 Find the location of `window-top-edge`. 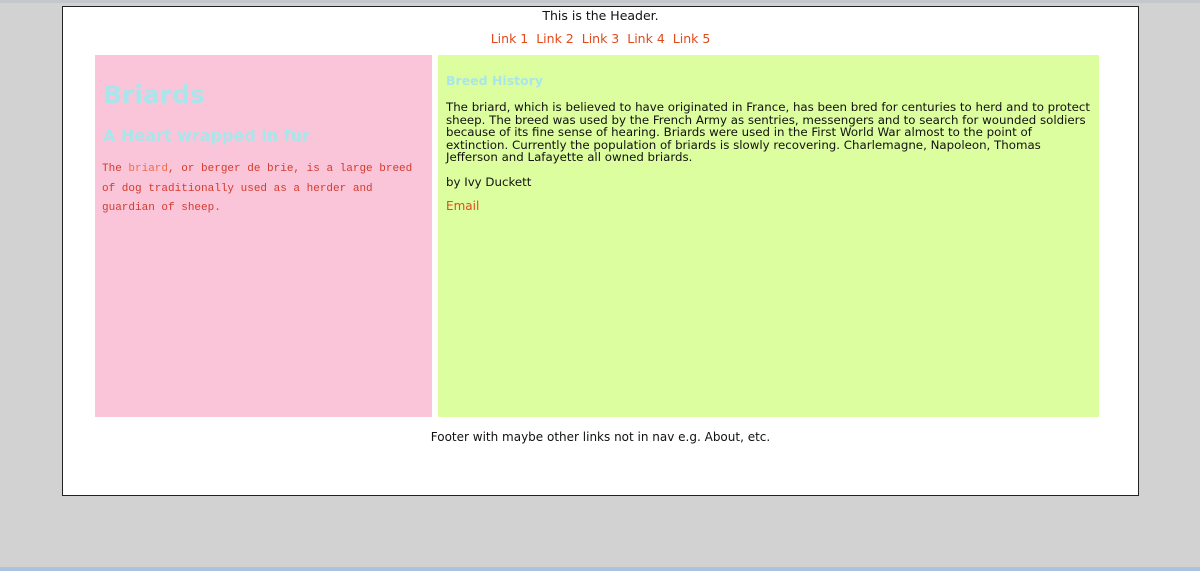

window-top-edge is located at coordinates (600, 1).